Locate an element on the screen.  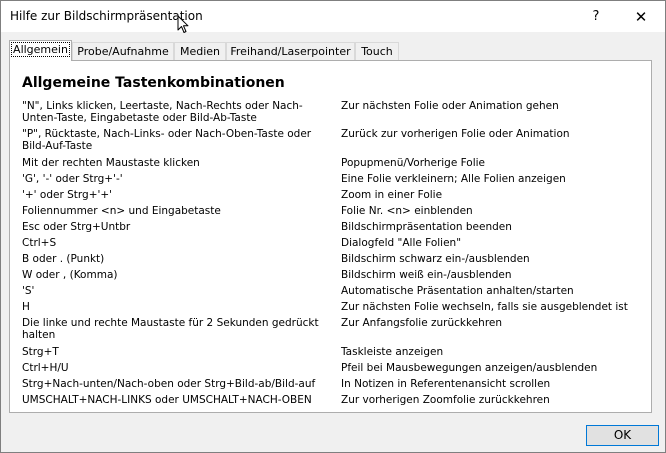
tab-label: Freihand/Laserpointer is located at coordinates (290, 51).